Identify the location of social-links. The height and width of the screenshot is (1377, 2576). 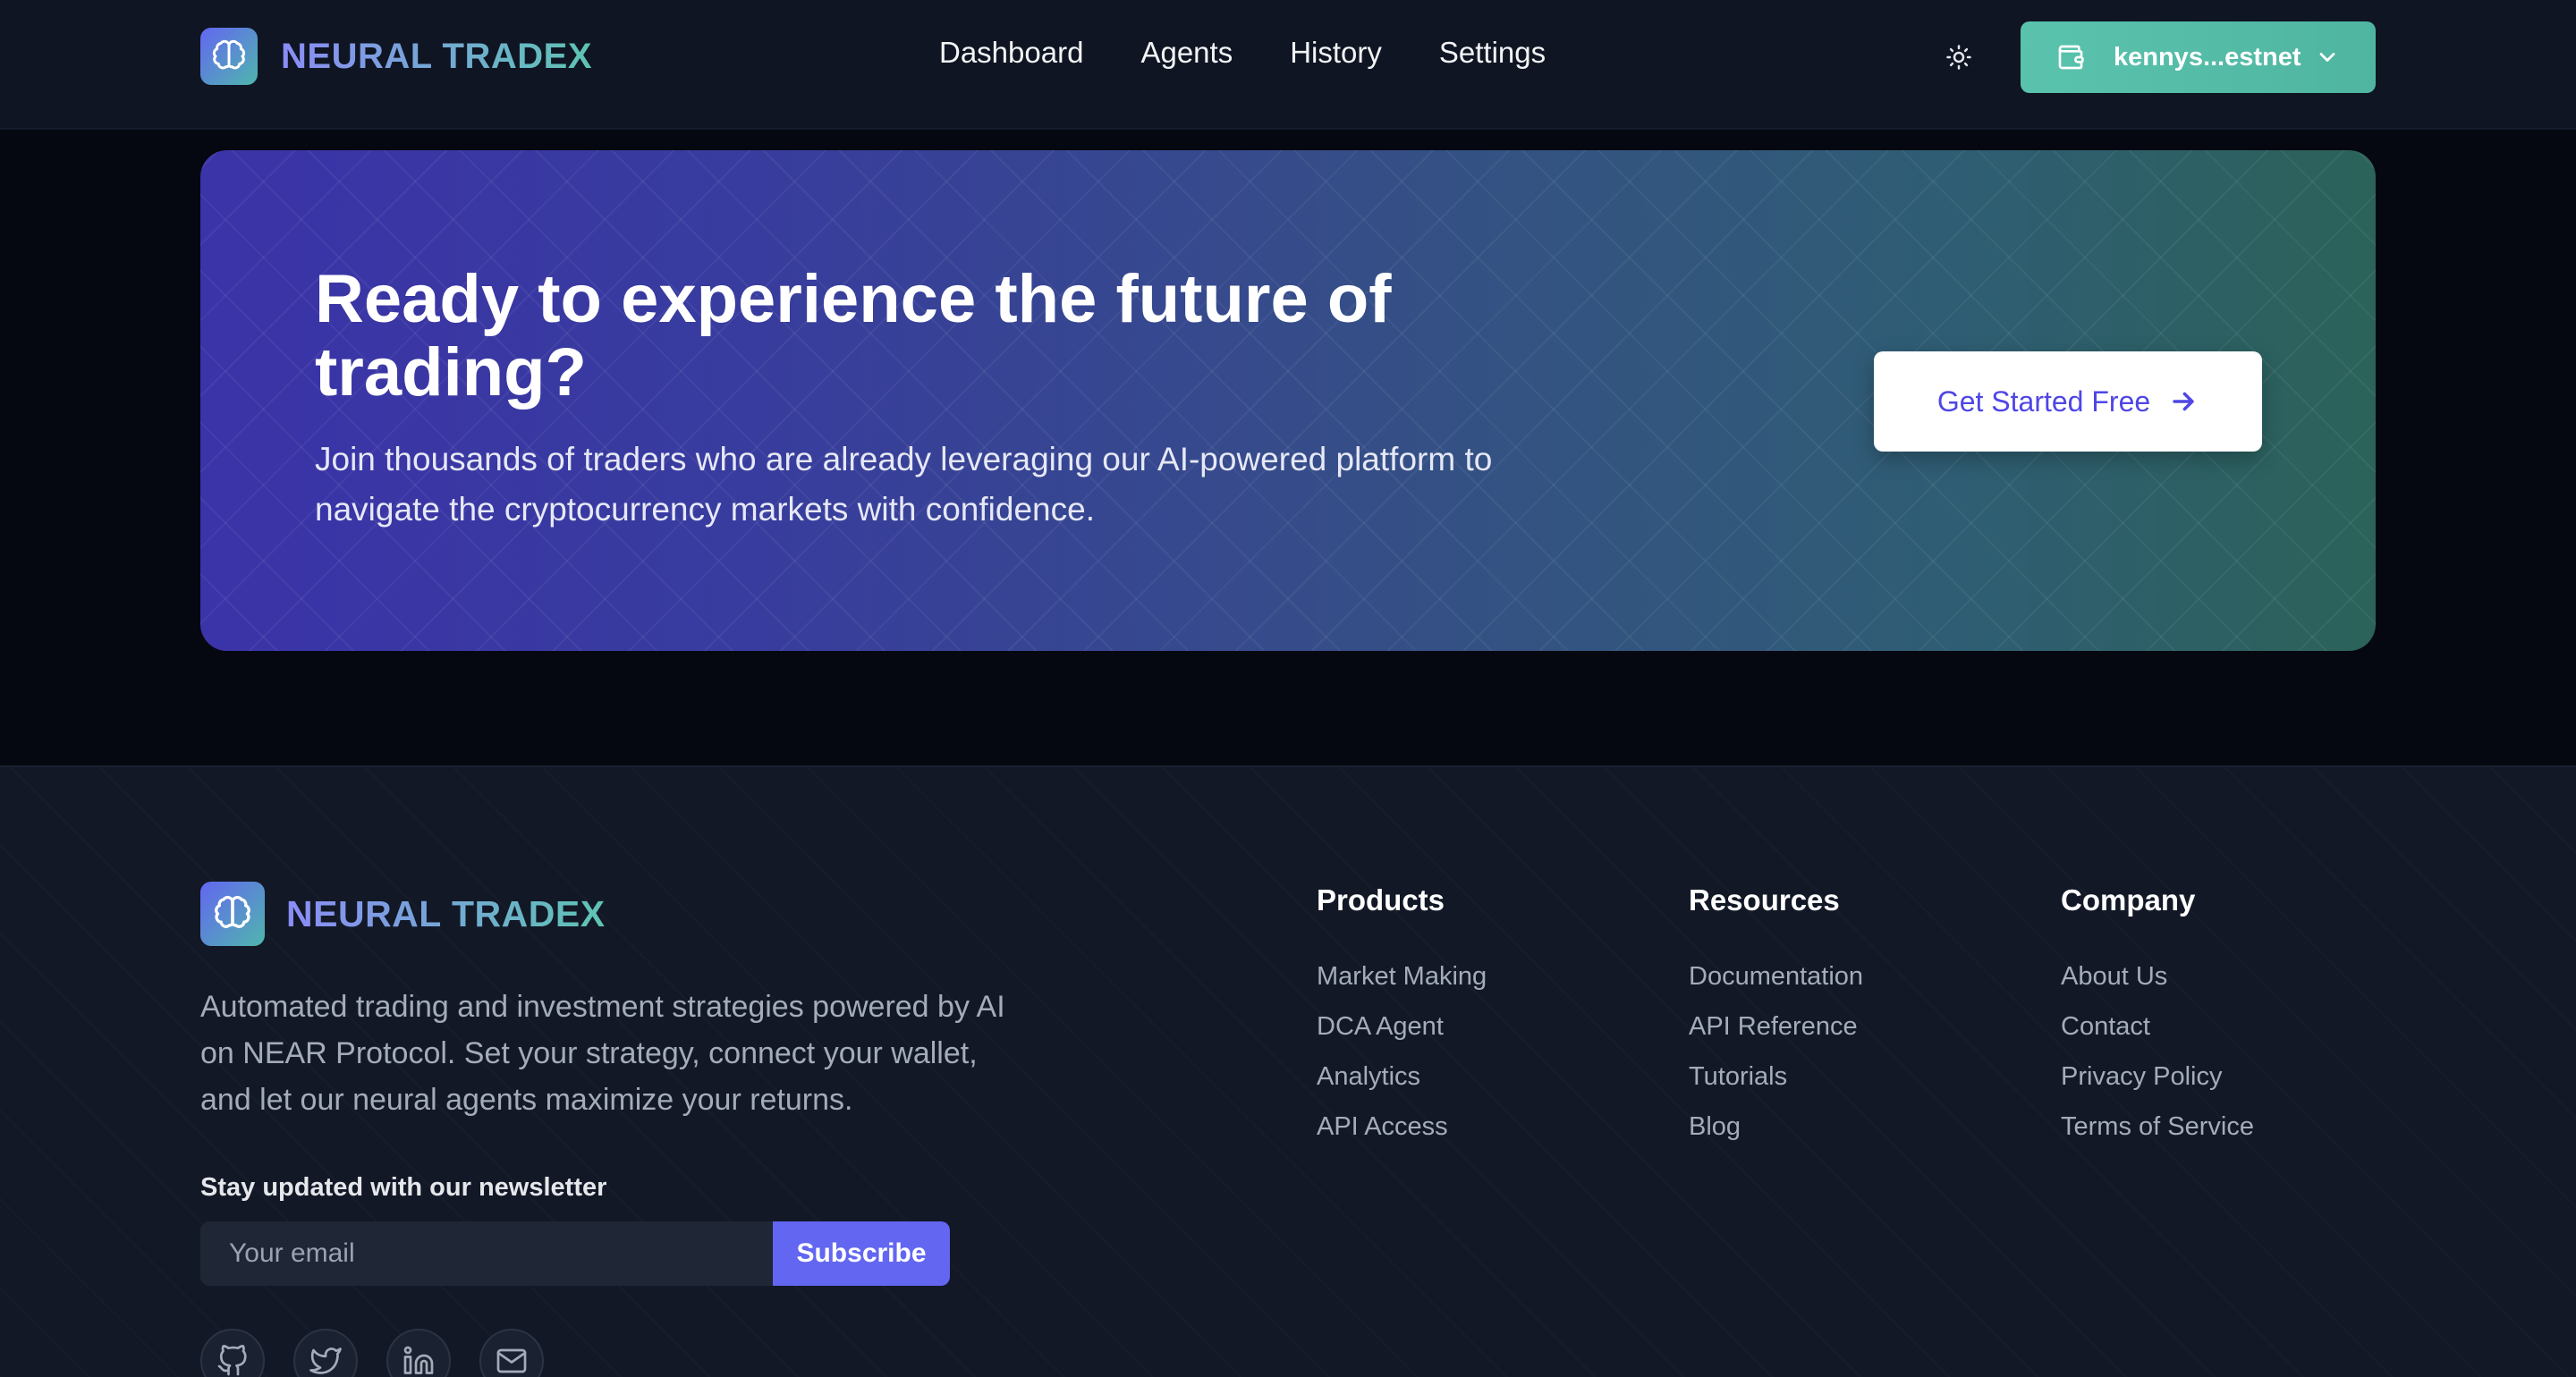
(372, 1353).